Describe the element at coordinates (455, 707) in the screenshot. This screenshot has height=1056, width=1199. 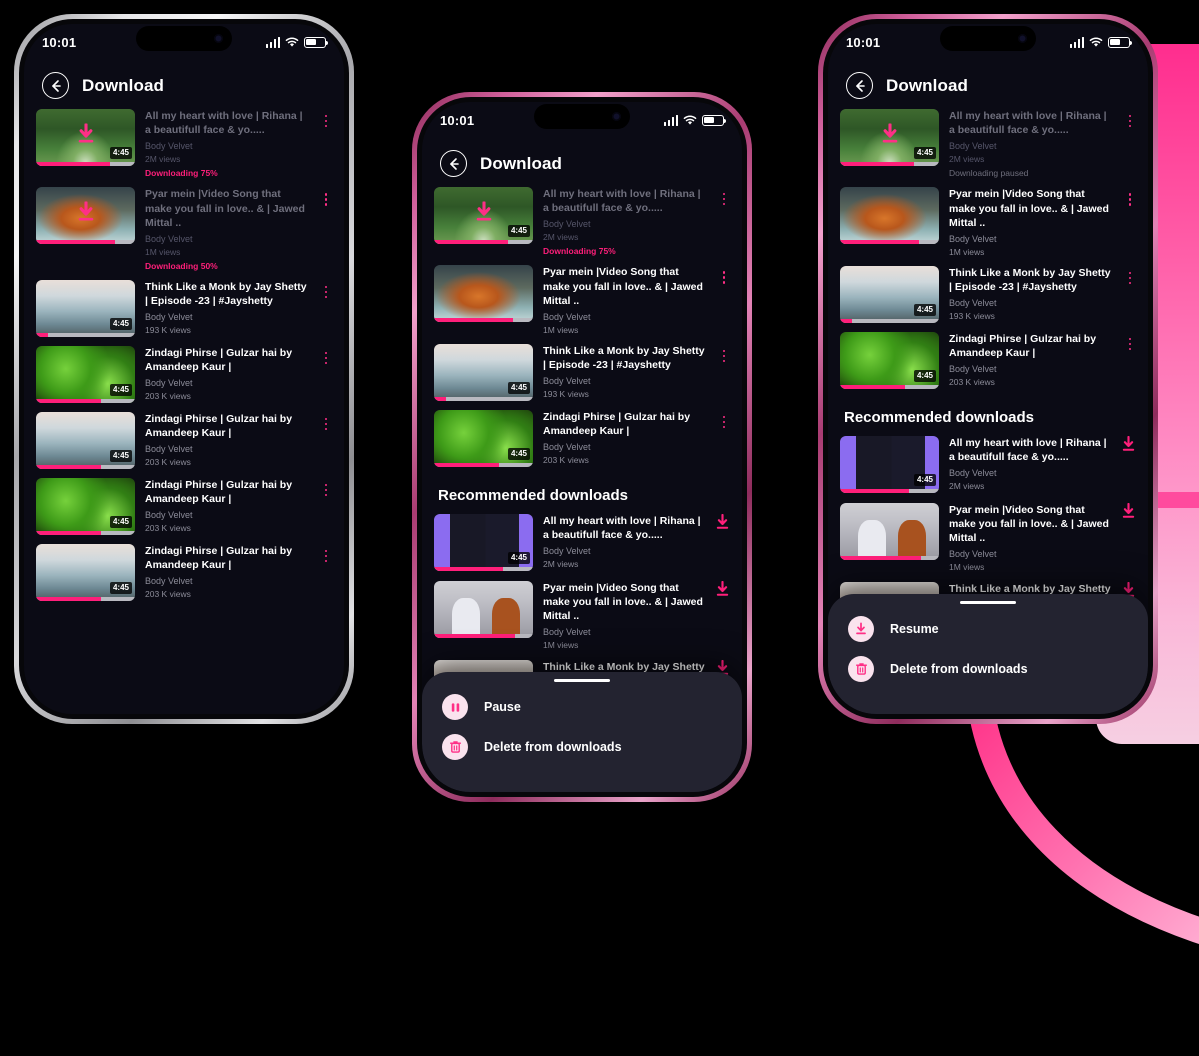
I see `pause-icon` at that location.